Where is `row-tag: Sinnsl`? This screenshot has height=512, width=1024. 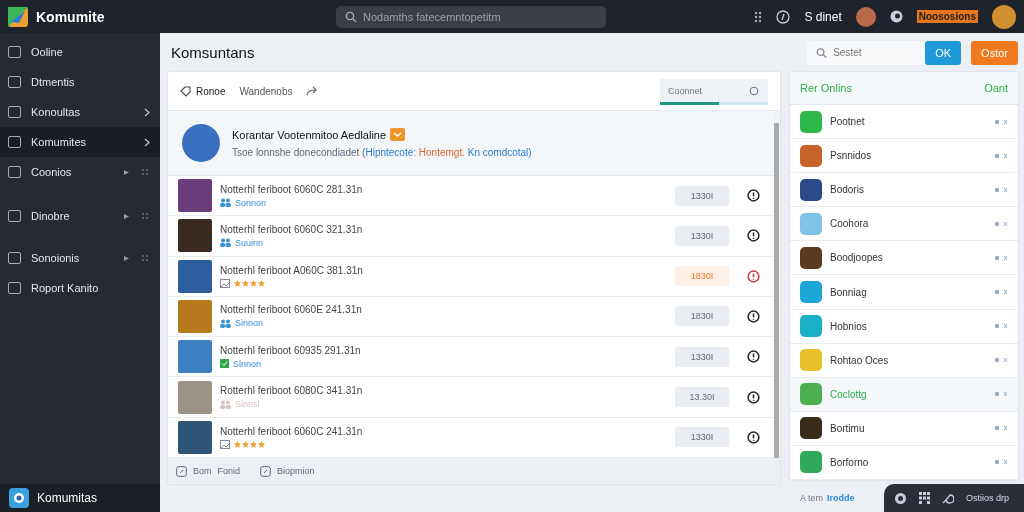
row-tag: Sinnsl is located at coordinates (247, 404).